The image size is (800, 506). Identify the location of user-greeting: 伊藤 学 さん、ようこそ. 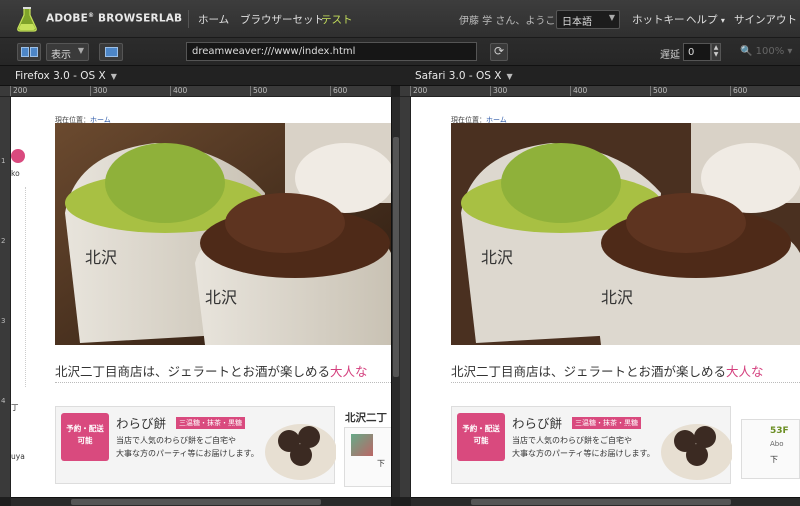
(512, 21).